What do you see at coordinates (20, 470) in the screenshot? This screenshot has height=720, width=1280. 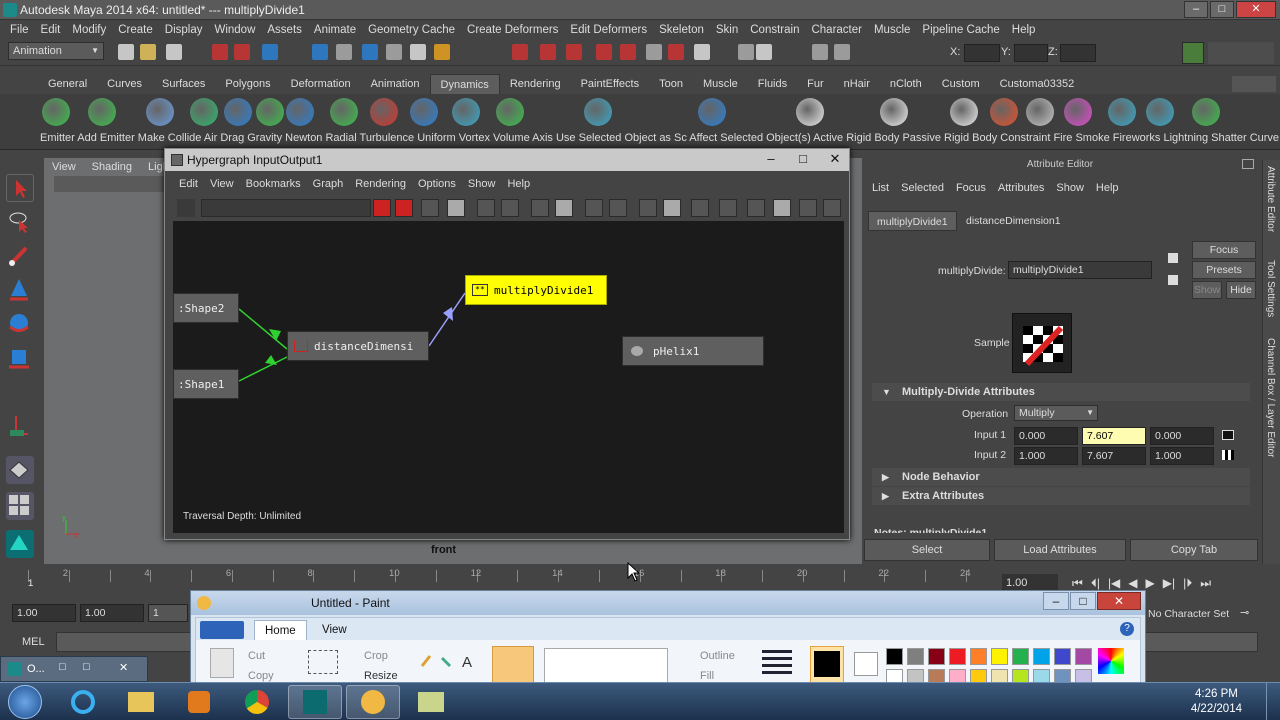 I see `layout-single-icon` at bounding box center [20, 470].